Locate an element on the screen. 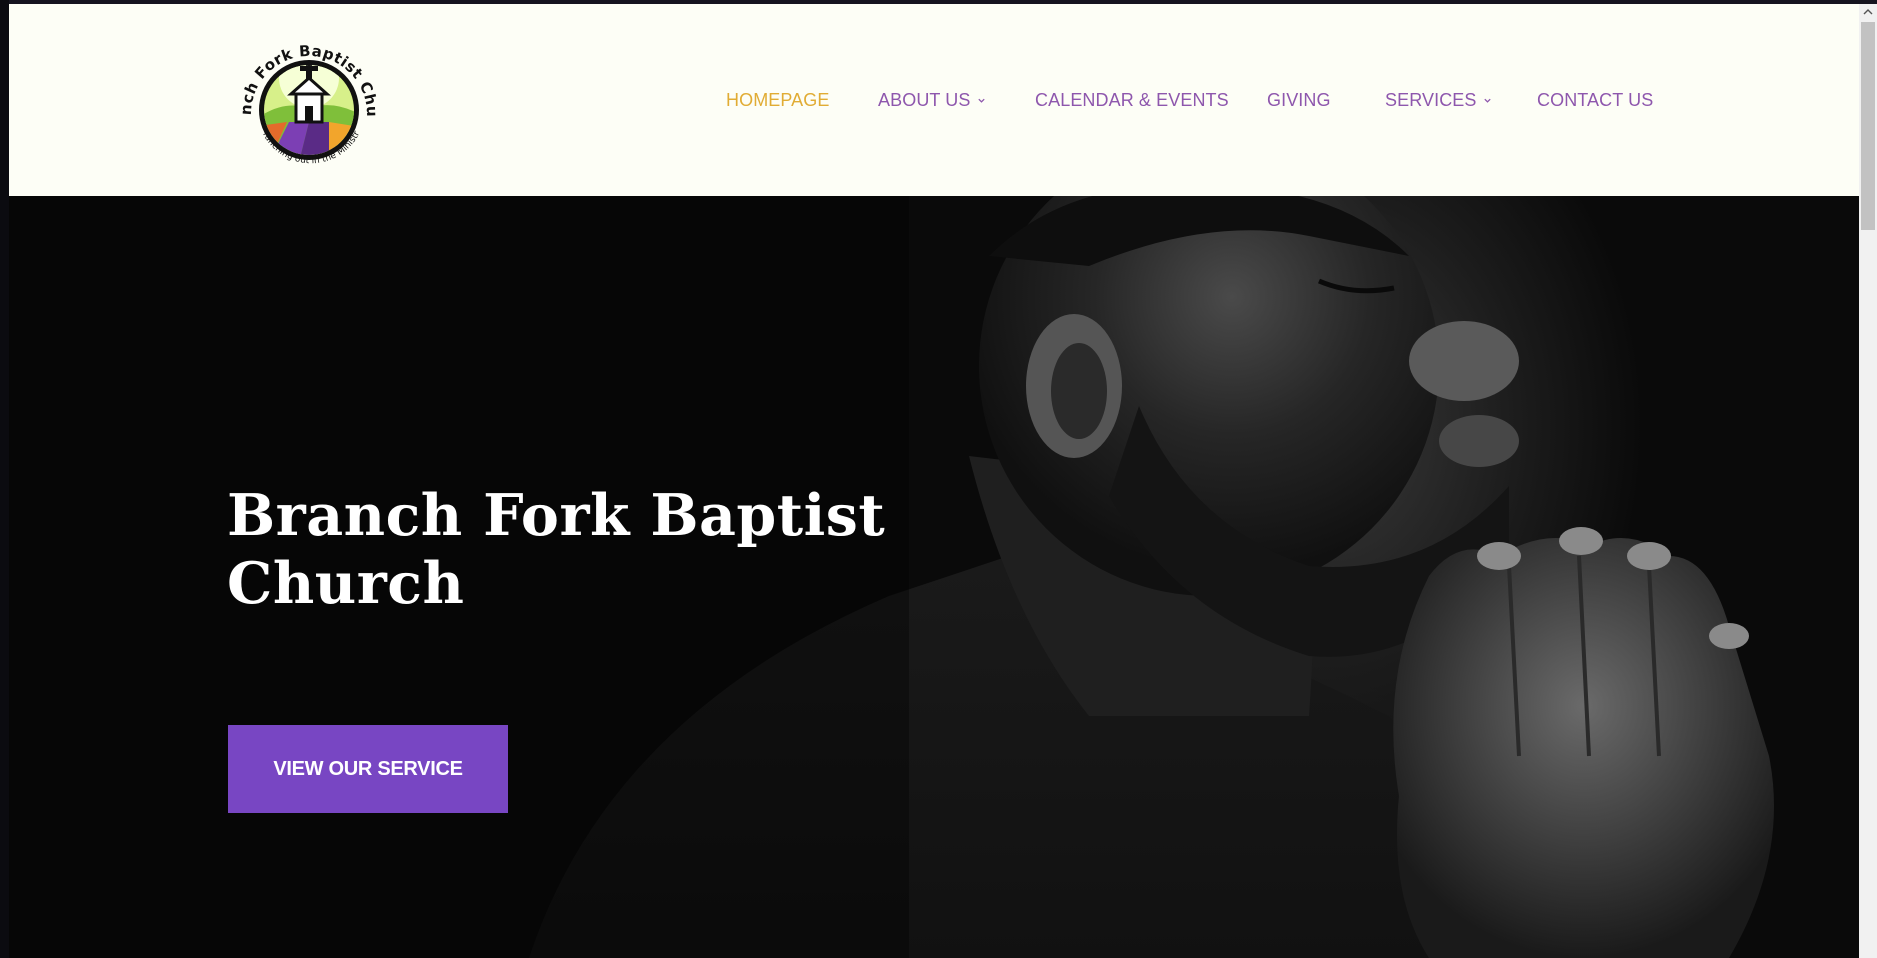 This screenshot has height=958, width=1877. nav-homepage-label: HOMEPAGE is located at coordinates (778, 100).